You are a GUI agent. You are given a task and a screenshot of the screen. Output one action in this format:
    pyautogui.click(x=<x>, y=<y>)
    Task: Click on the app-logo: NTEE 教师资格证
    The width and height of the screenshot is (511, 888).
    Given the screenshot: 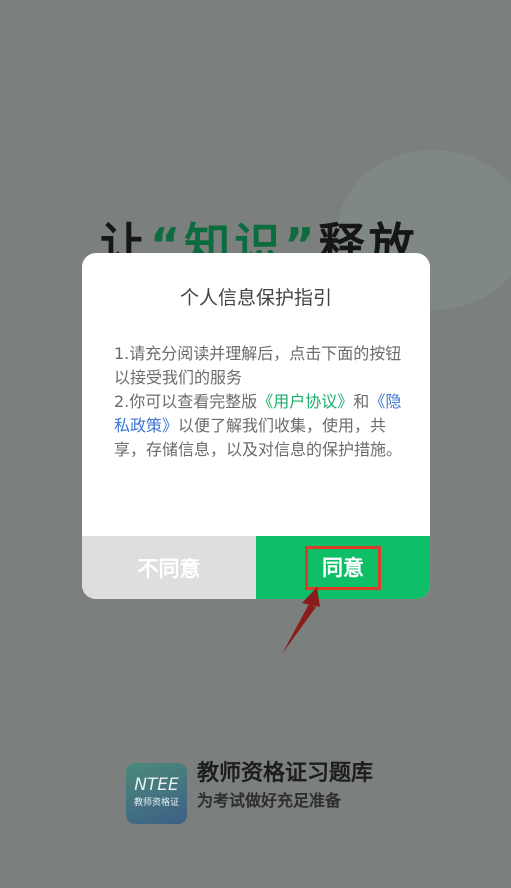 What is the action you would take?
    pyautogui.click(x=156, y=793)
    